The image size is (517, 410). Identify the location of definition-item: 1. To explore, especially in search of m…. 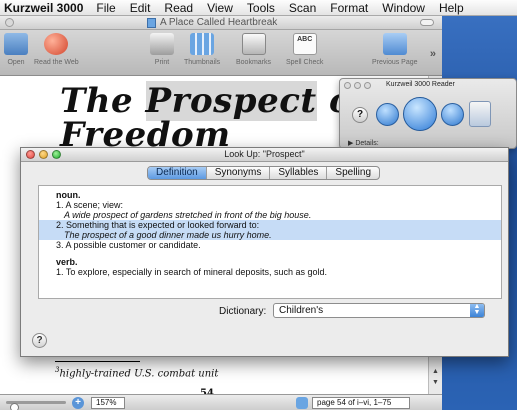
(270, 272).